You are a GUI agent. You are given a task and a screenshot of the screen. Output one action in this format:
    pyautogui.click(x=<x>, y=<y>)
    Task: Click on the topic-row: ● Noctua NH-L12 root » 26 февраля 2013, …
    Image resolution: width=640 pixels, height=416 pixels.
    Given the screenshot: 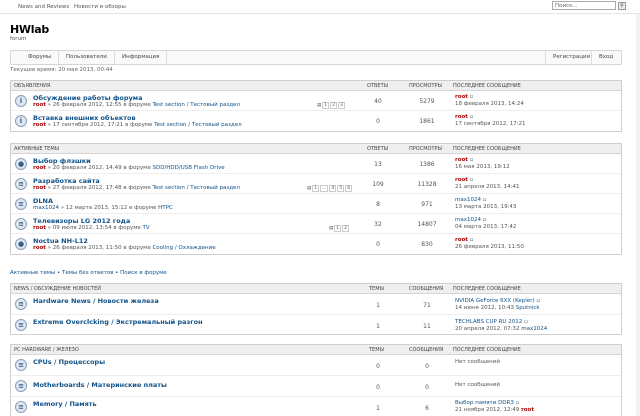 What is the action you would take?
    pyautogui.click(x=316, y=244)
    